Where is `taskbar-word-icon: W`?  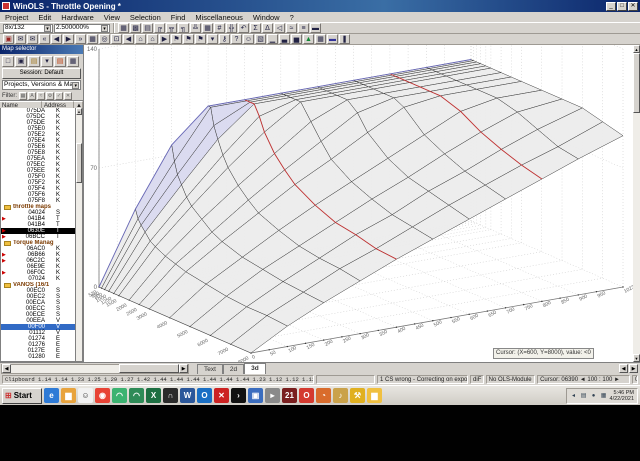 taskbar-word-icon: W is located at coordinates (187, 395).